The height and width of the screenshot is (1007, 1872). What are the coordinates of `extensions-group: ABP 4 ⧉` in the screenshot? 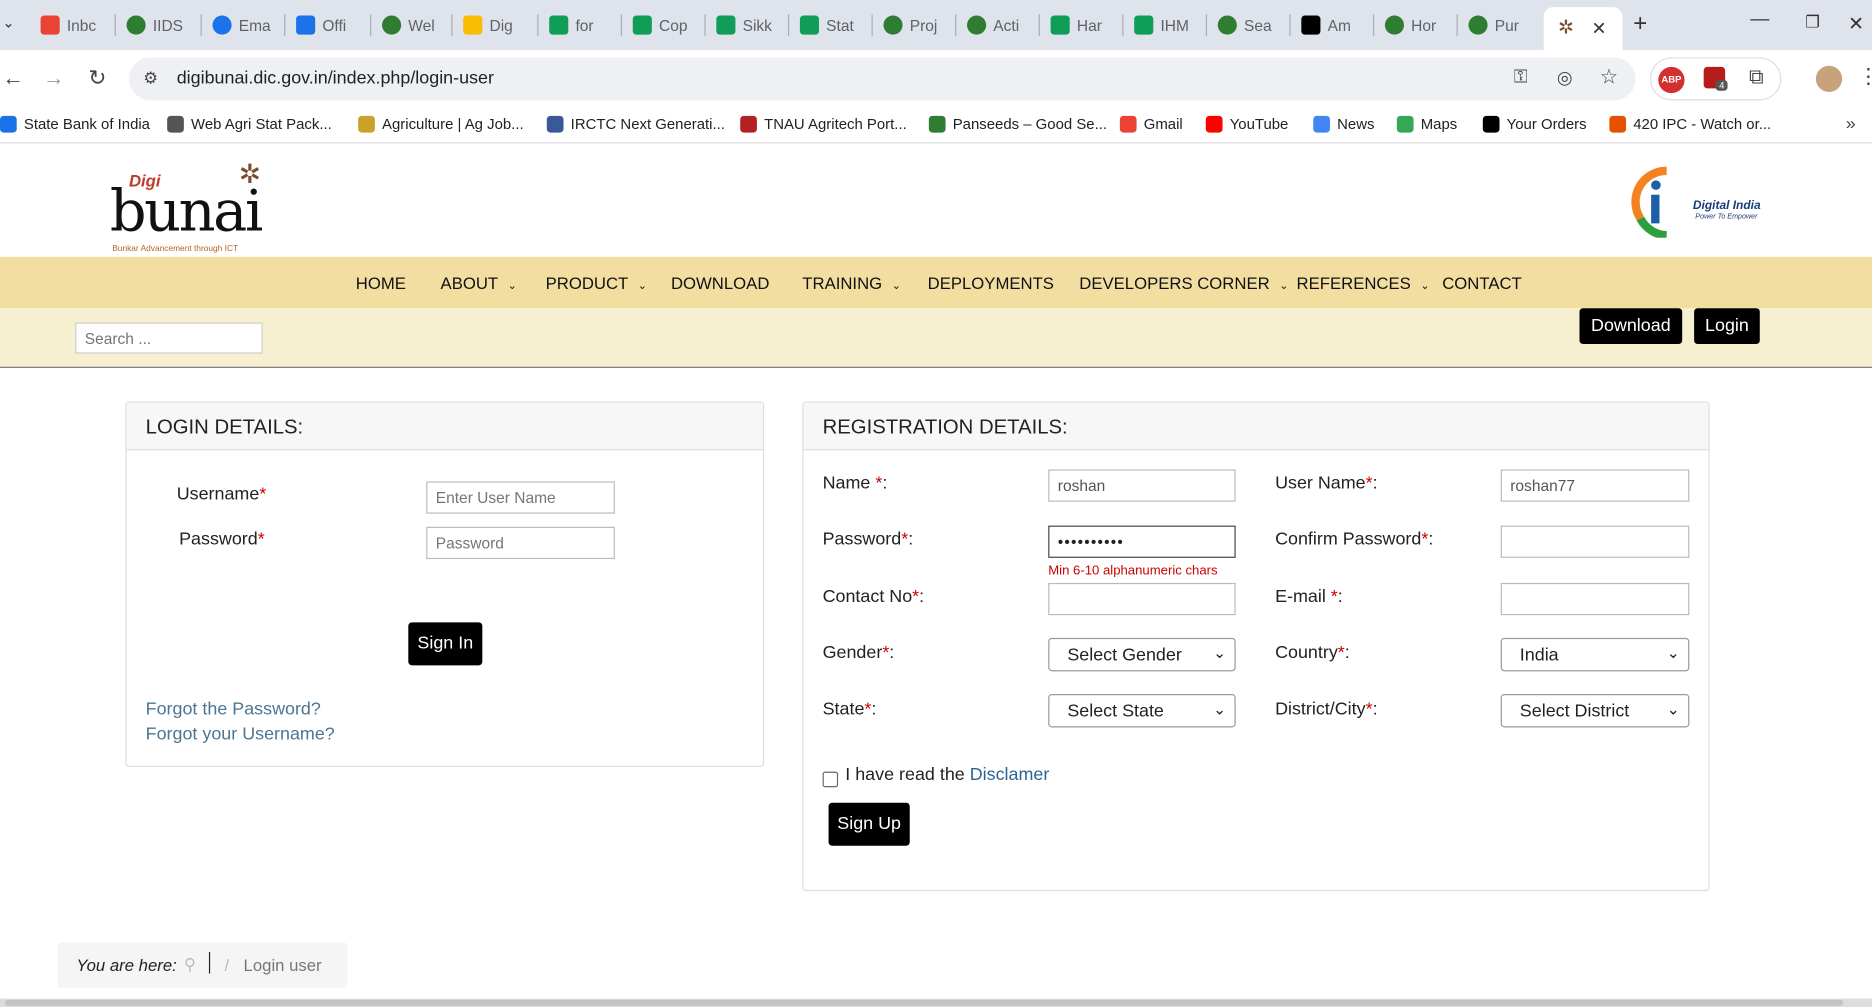 It's located at (1715, 79).